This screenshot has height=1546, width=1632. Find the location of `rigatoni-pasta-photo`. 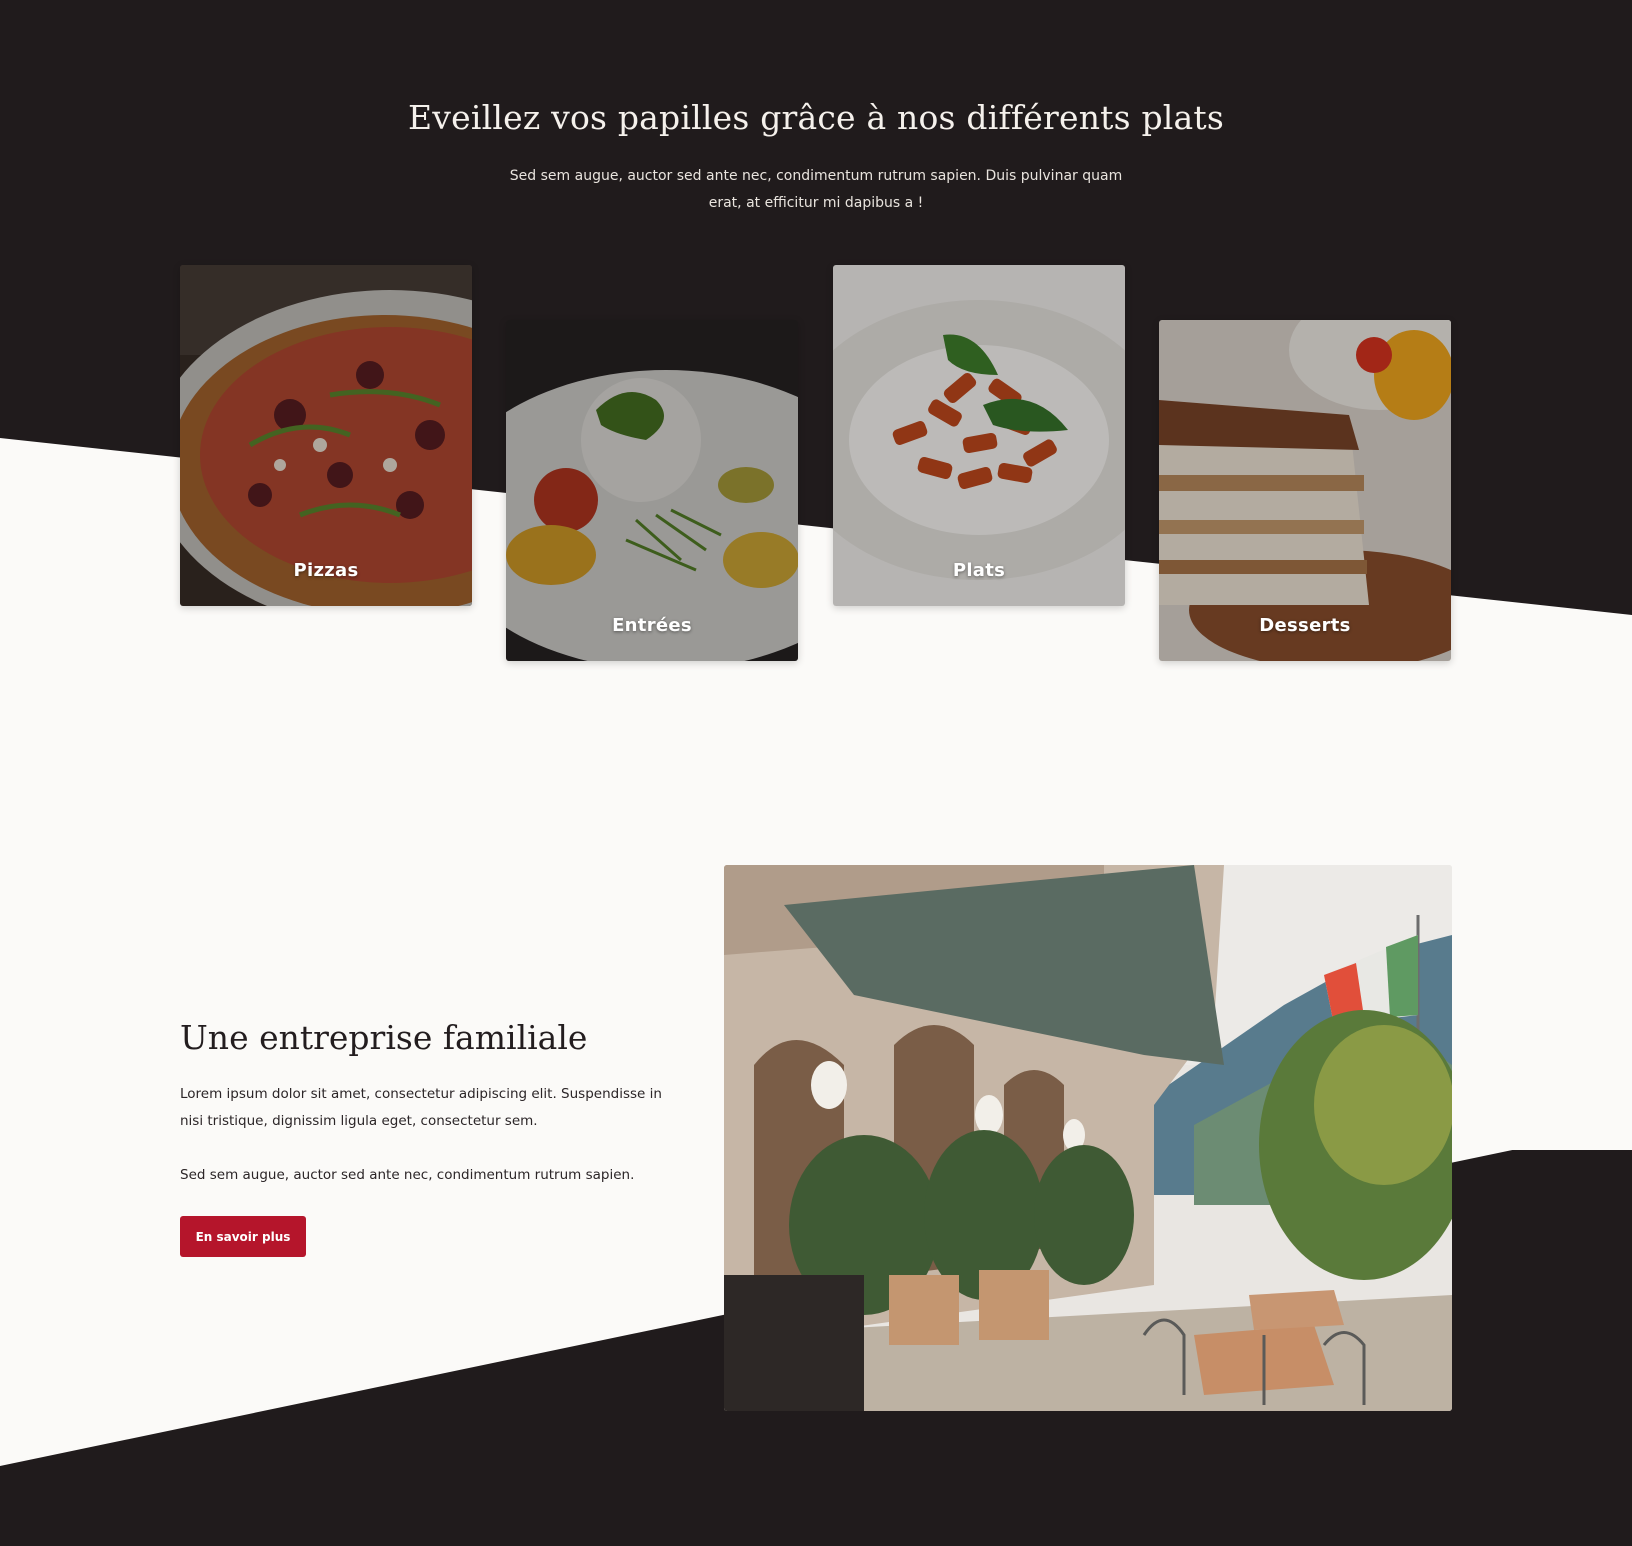

rigatoni-pasta-photo is located at coordinates (979, 435).